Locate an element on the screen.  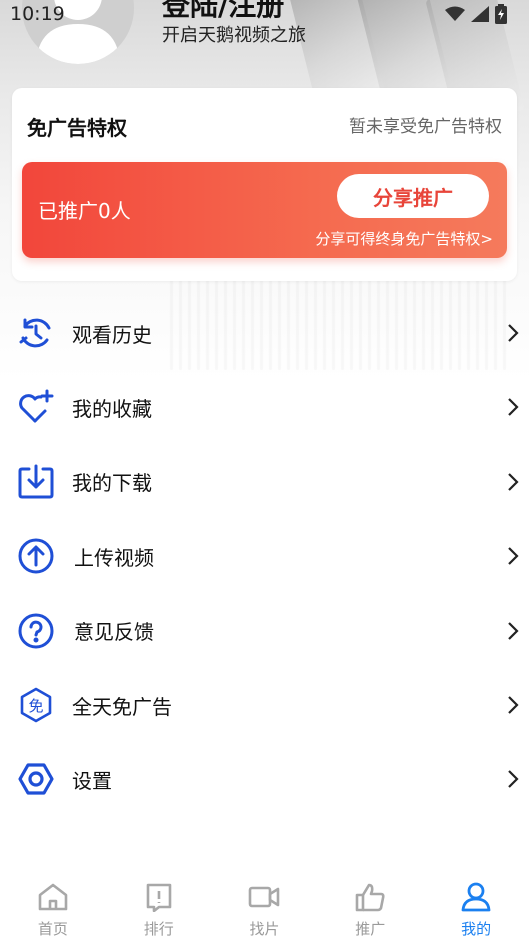
bottom-tab-bar: 首页 排行 找片 推广 我的 is located at coordinates (264, 908).